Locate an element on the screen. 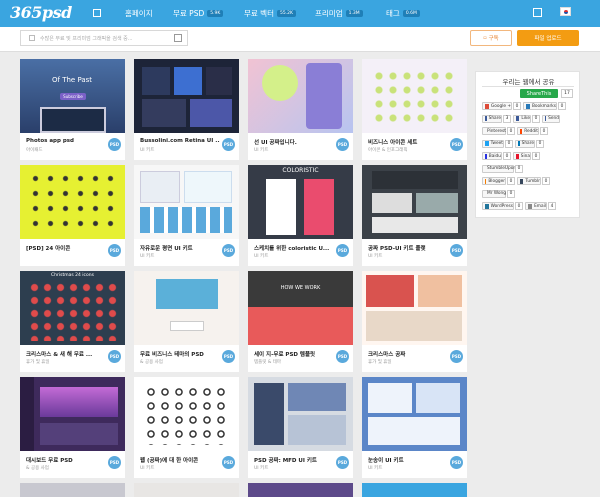 This screenshot has height=497, width=600. card: 비즈니스 아이콘 세트 아이콘 & 인포그래픽 PSD is located at coordinates (414, 109).